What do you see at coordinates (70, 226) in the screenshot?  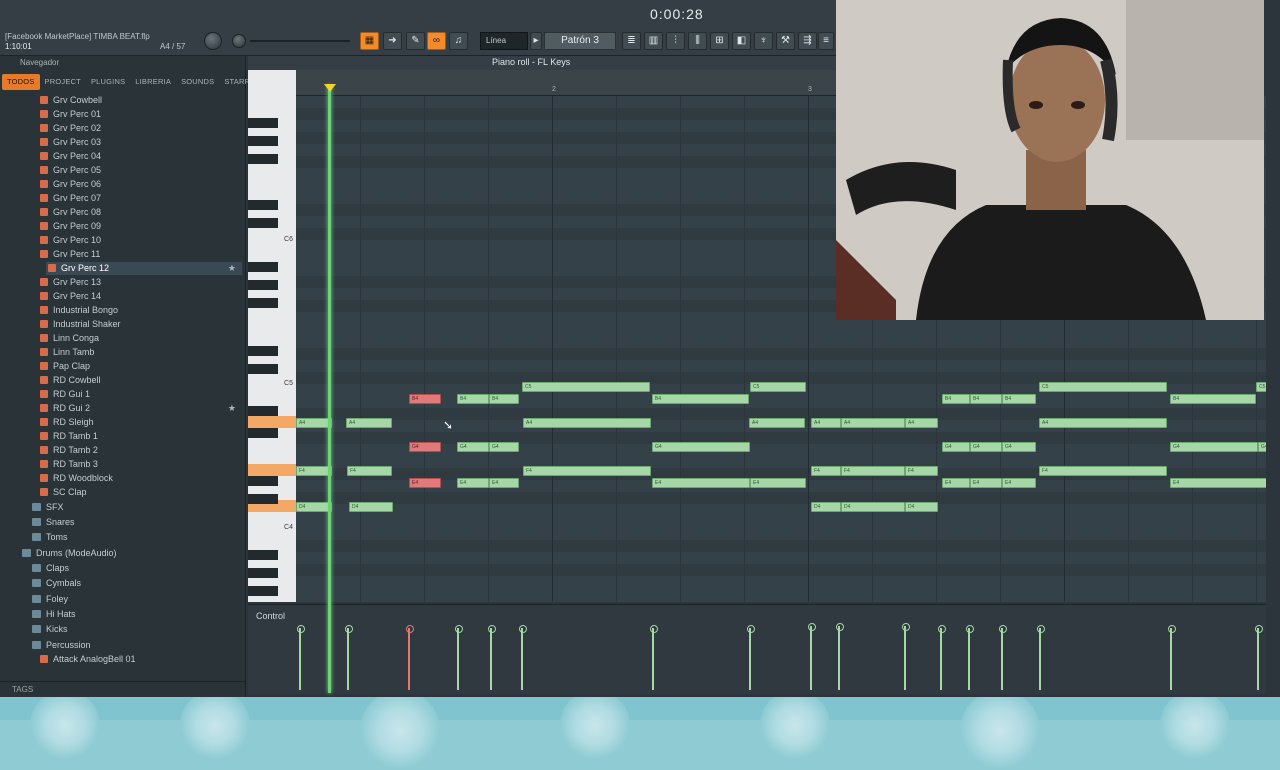 I see `list-item: Grv Perc 09` at bounding box center [70, 226].